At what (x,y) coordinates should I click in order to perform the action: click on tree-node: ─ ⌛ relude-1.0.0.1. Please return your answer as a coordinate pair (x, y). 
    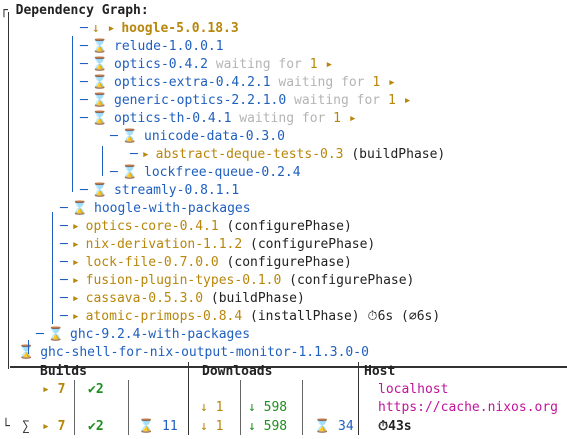
    Looking at the image, I should click on (152, 47).